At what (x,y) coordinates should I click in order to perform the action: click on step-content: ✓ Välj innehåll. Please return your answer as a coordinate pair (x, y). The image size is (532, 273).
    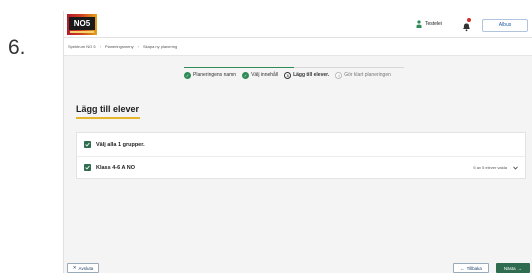
    Looking at the image, I should click on (260, 75).